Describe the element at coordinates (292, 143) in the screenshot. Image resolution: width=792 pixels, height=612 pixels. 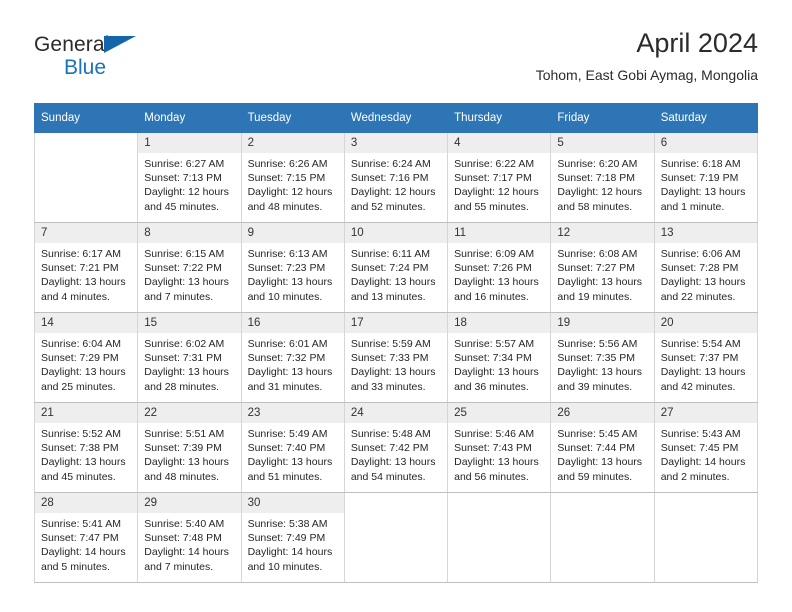
I see `day-number: 2` at that location.